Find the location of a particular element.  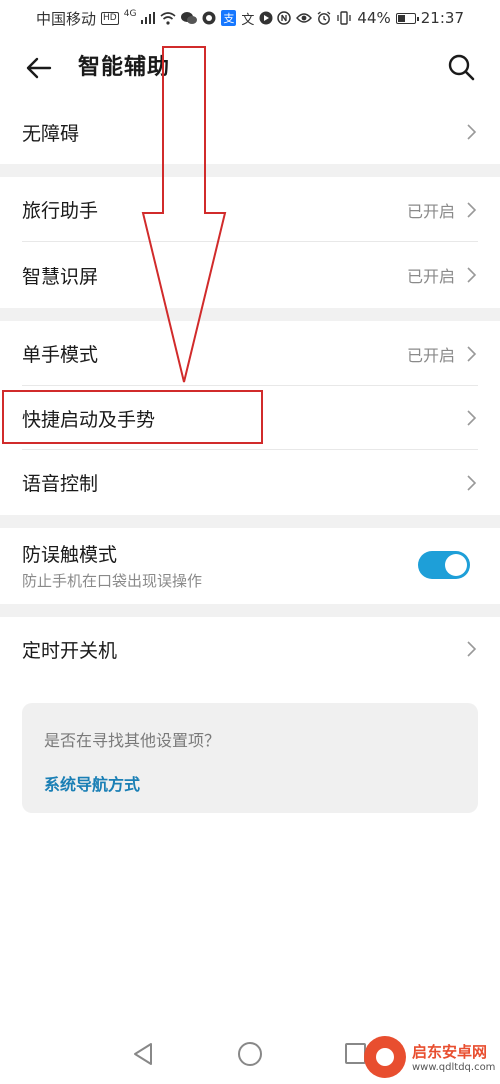

back-arrow-icon is located at coordinates (38, 68).